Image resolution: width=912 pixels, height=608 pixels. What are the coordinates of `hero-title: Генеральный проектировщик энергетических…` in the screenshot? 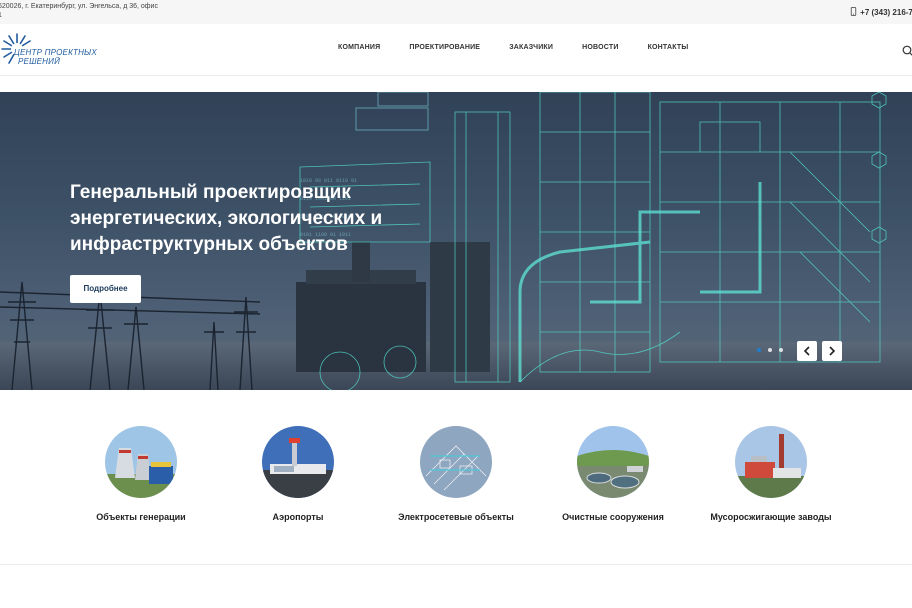 It's located at (260, 219).